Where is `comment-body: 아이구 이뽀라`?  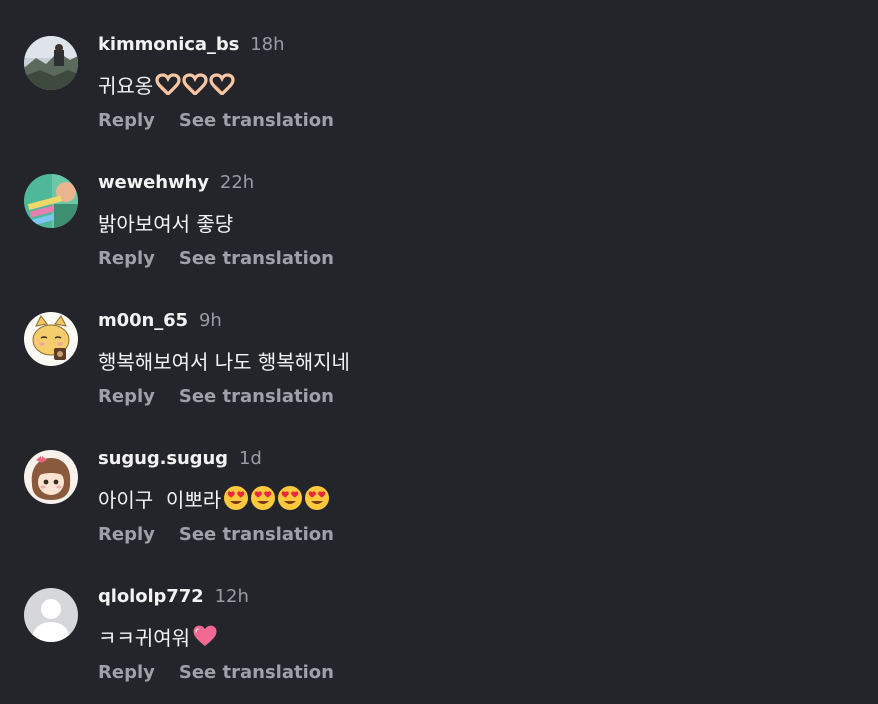 comment-body: 아이구 이뽀라 is located at coordinates (160, 499).